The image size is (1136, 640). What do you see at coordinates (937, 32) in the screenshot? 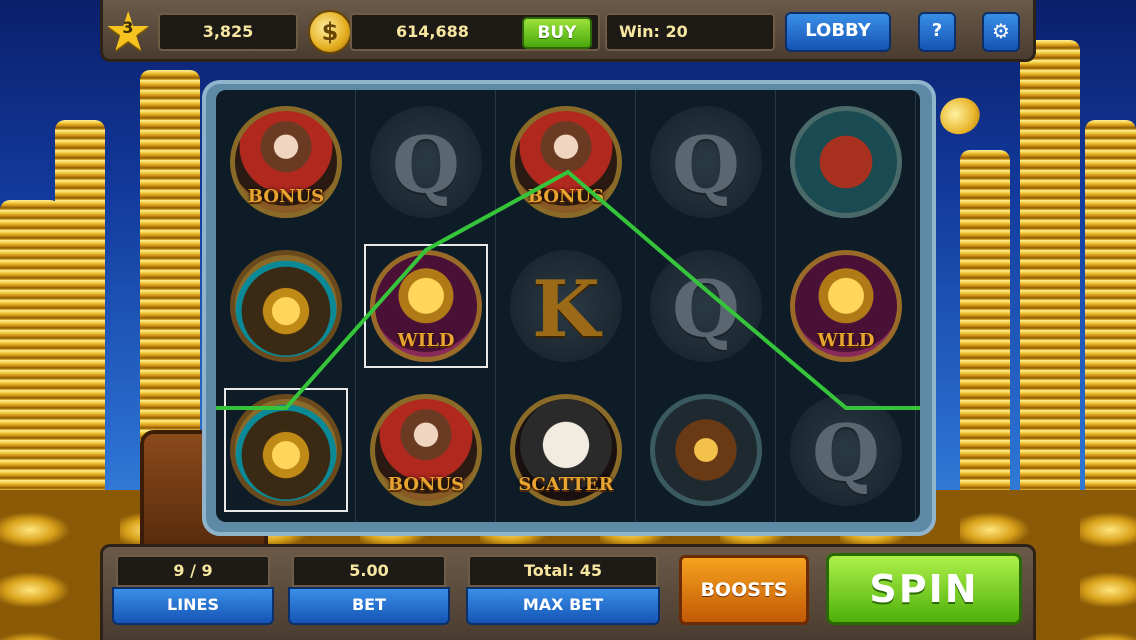
I see `help-button: ?` at bounding box center [937, 32].